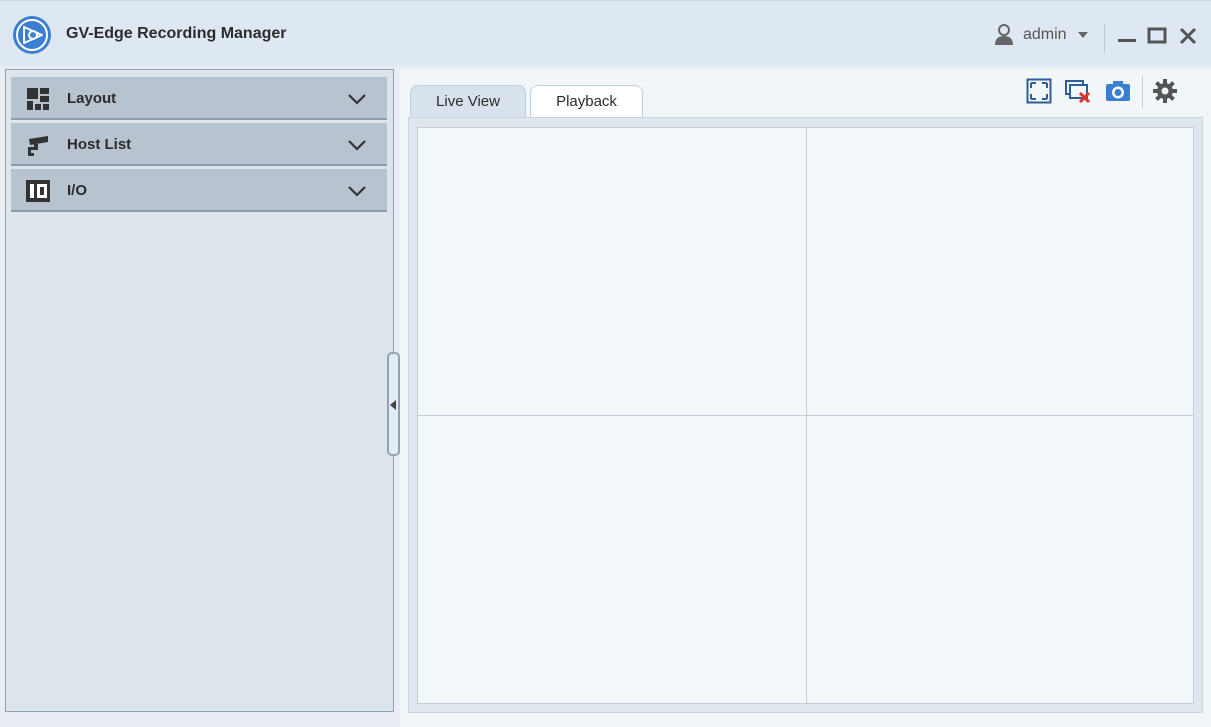 This screenshot has height=727, width=1211. What do you see at coordinates (77, 190) in the screenshot?
I see `sidebar-item-label: I/O` at bounding box center [77, 190].